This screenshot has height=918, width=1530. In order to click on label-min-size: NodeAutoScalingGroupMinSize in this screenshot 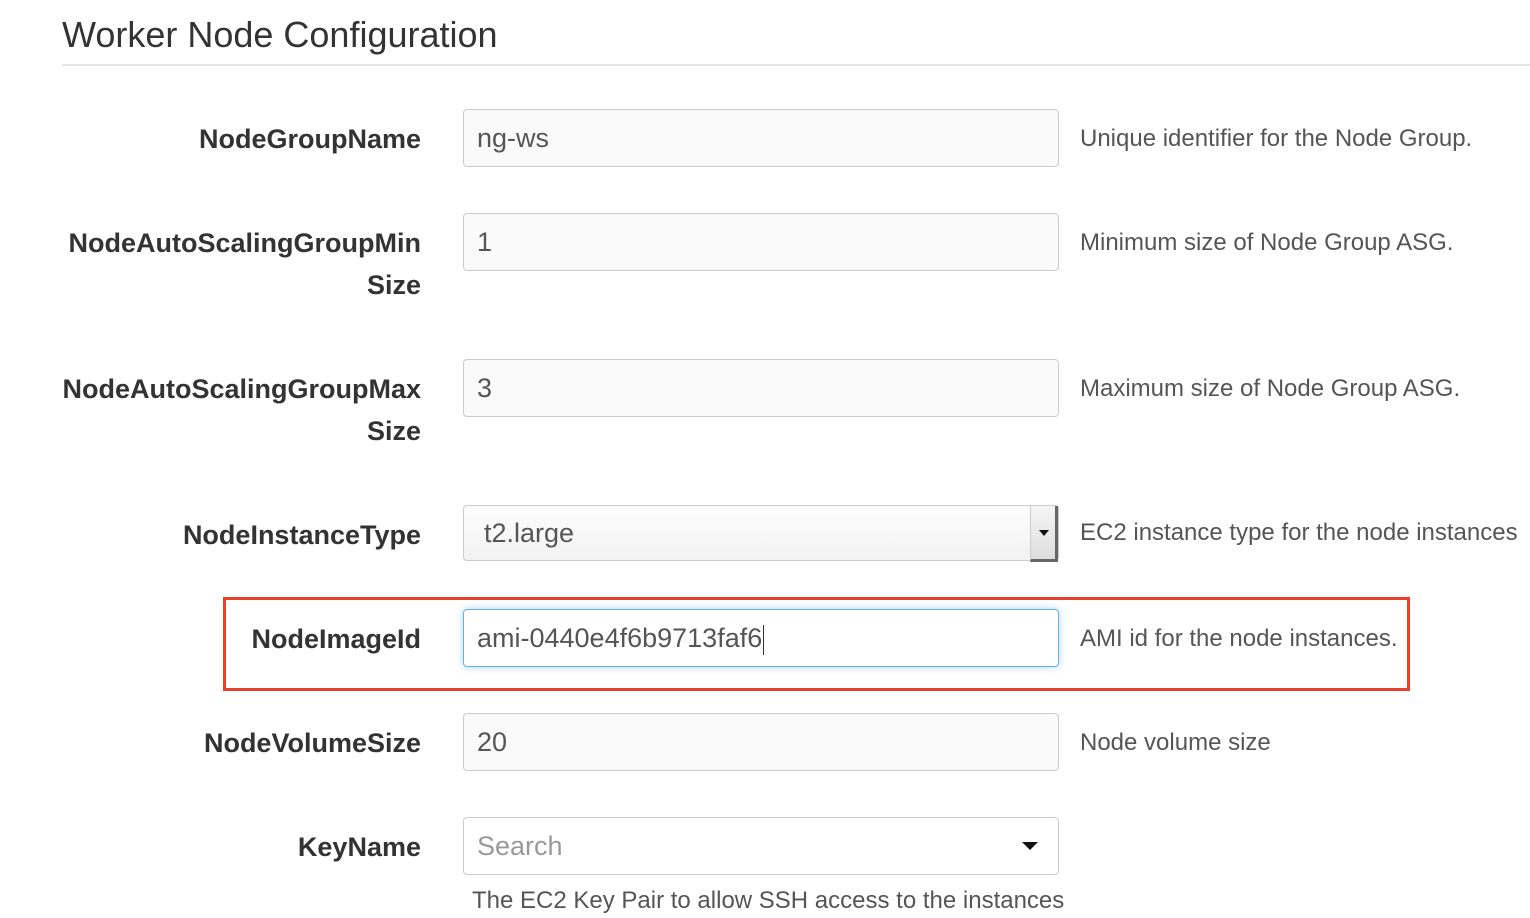, I will do `click(244, 264)`.